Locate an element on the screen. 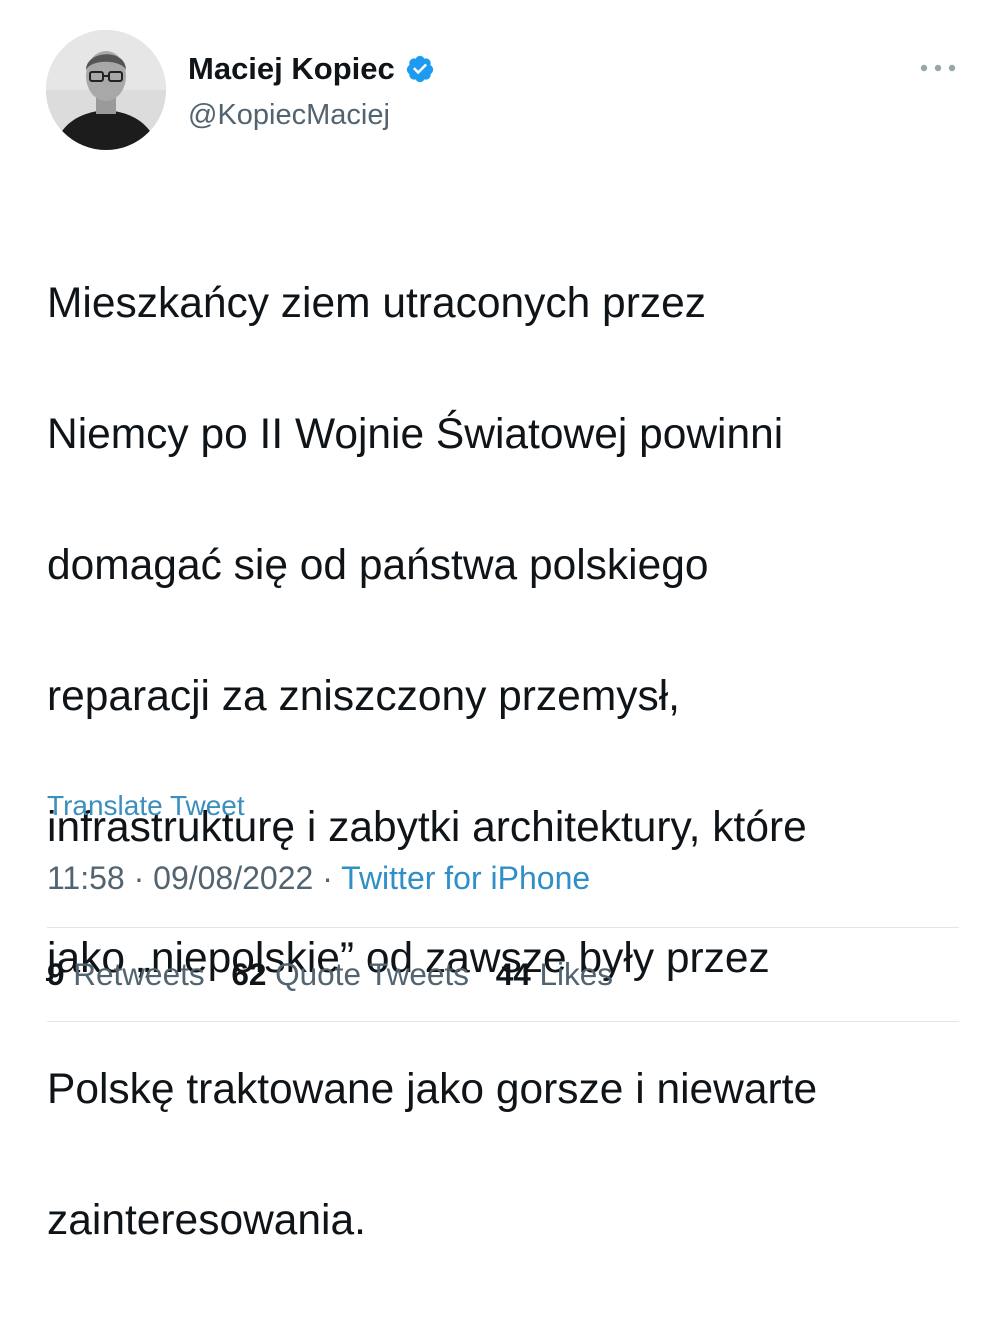  tweet-text-line: reparacji za zniszczony przemysł, is located at coordinates (363, 696).